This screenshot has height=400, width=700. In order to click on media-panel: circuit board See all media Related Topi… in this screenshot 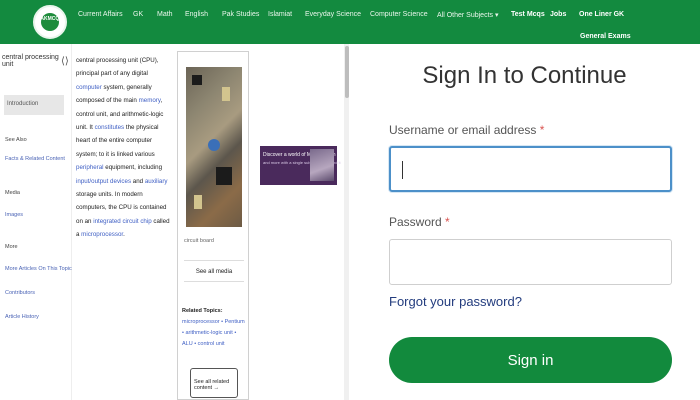, I will do `click(213, 225)`.